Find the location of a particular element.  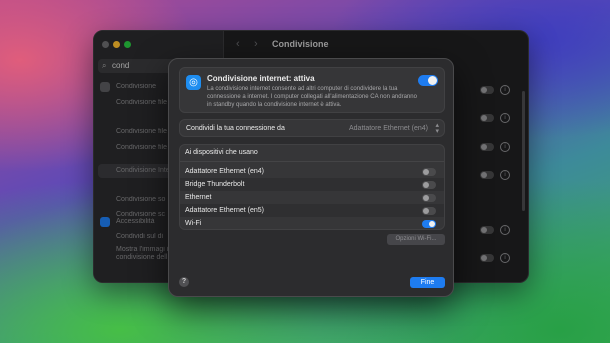

device-toggle-en5 is located at coordinates (429, 211).